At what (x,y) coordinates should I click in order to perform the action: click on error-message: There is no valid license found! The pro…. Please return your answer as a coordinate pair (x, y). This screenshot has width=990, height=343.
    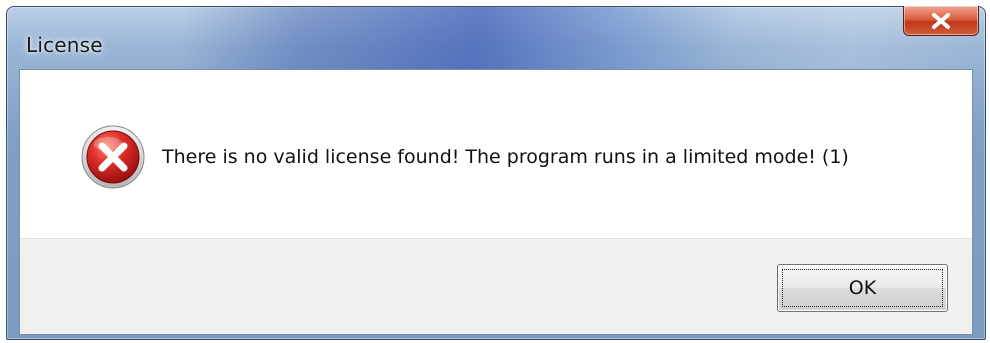
    Looking at the image, I should click on (505, 157).